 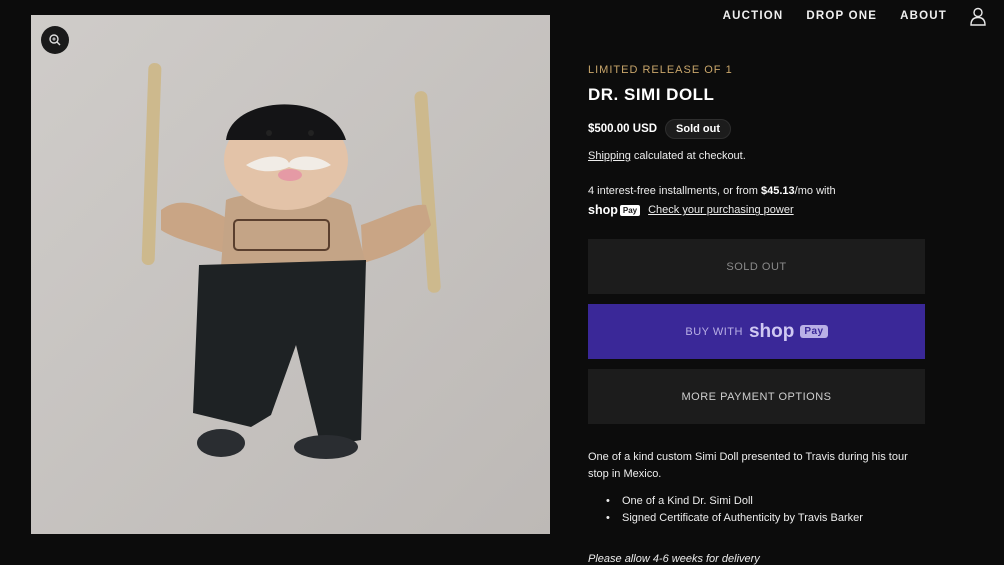 I want to click on top-nav: AUCTION DROP ONE ABOUT, so click(x=852, y=16).